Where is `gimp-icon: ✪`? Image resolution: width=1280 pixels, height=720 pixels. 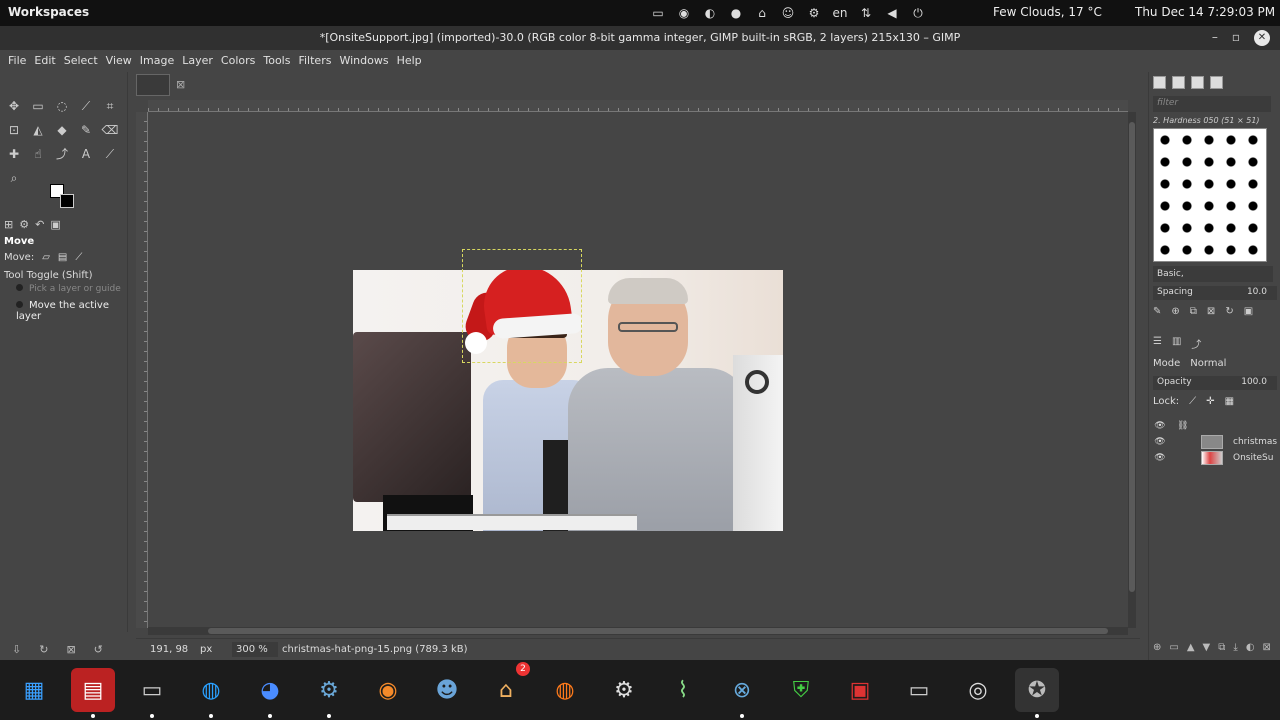 gimp-icon: ✪ is located at coordinates (1037, 693).